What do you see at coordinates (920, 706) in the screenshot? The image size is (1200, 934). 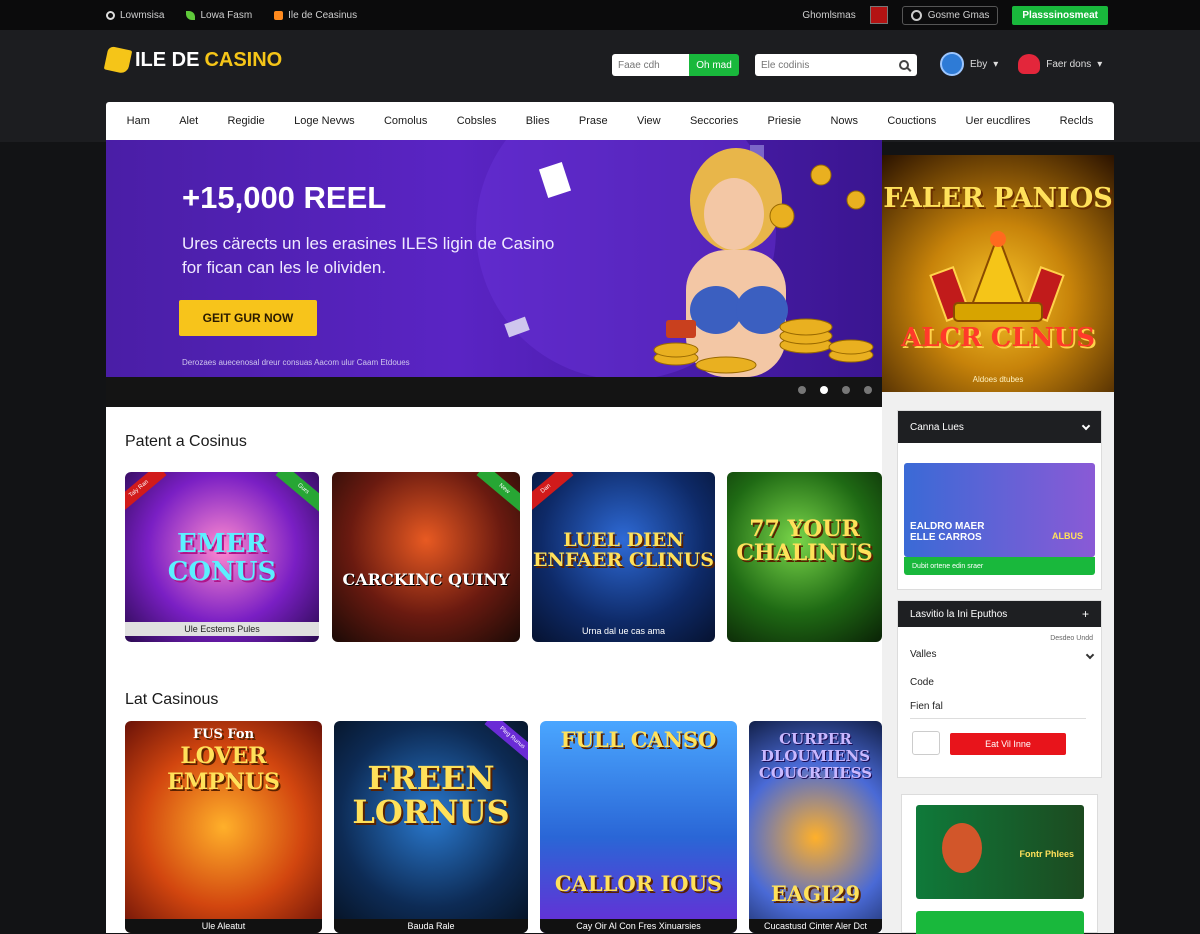 I see `email-field: Fien fal` at bounding box center [920, 706].